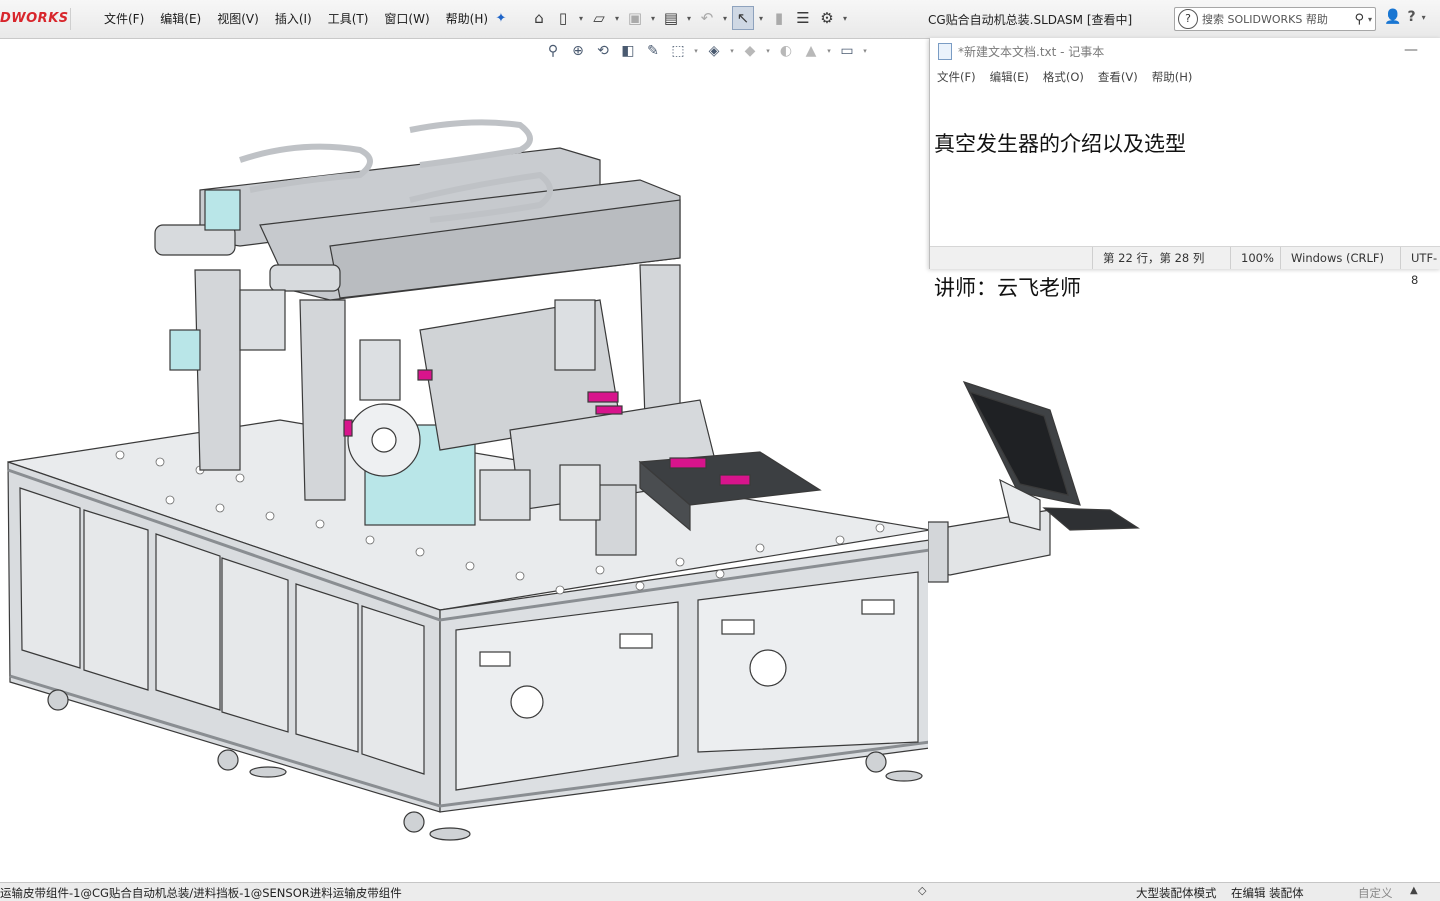 Image resolution: width=1440 pixels, height=901 pixels. What do you see at coordinates (1267, 893) in the screenshot?
I see `status-editing: 在编辑 装配体` at bounding box center [1267, 893].